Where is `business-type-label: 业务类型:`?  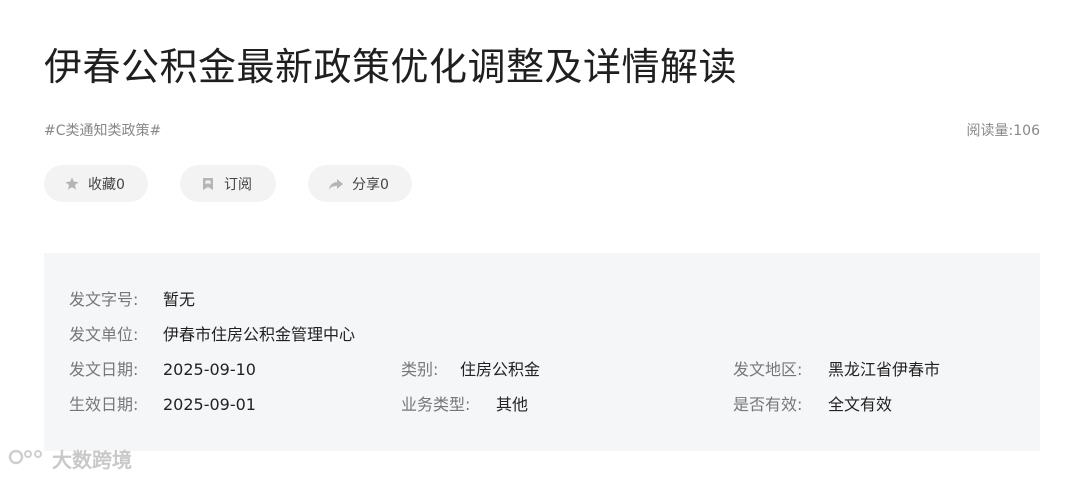
business-type-label: 业务类型: is located at coordinates (436, 404).